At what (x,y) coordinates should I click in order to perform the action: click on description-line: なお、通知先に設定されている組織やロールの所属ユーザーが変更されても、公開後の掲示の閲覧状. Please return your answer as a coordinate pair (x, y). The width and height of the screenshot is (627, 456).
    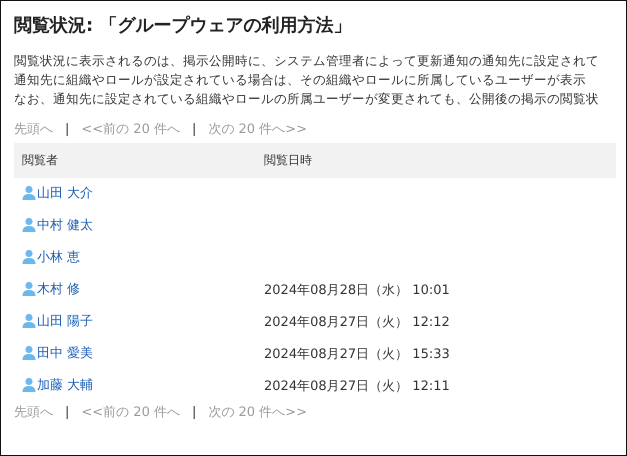
    Looking at the image, I should click on (306, 99).